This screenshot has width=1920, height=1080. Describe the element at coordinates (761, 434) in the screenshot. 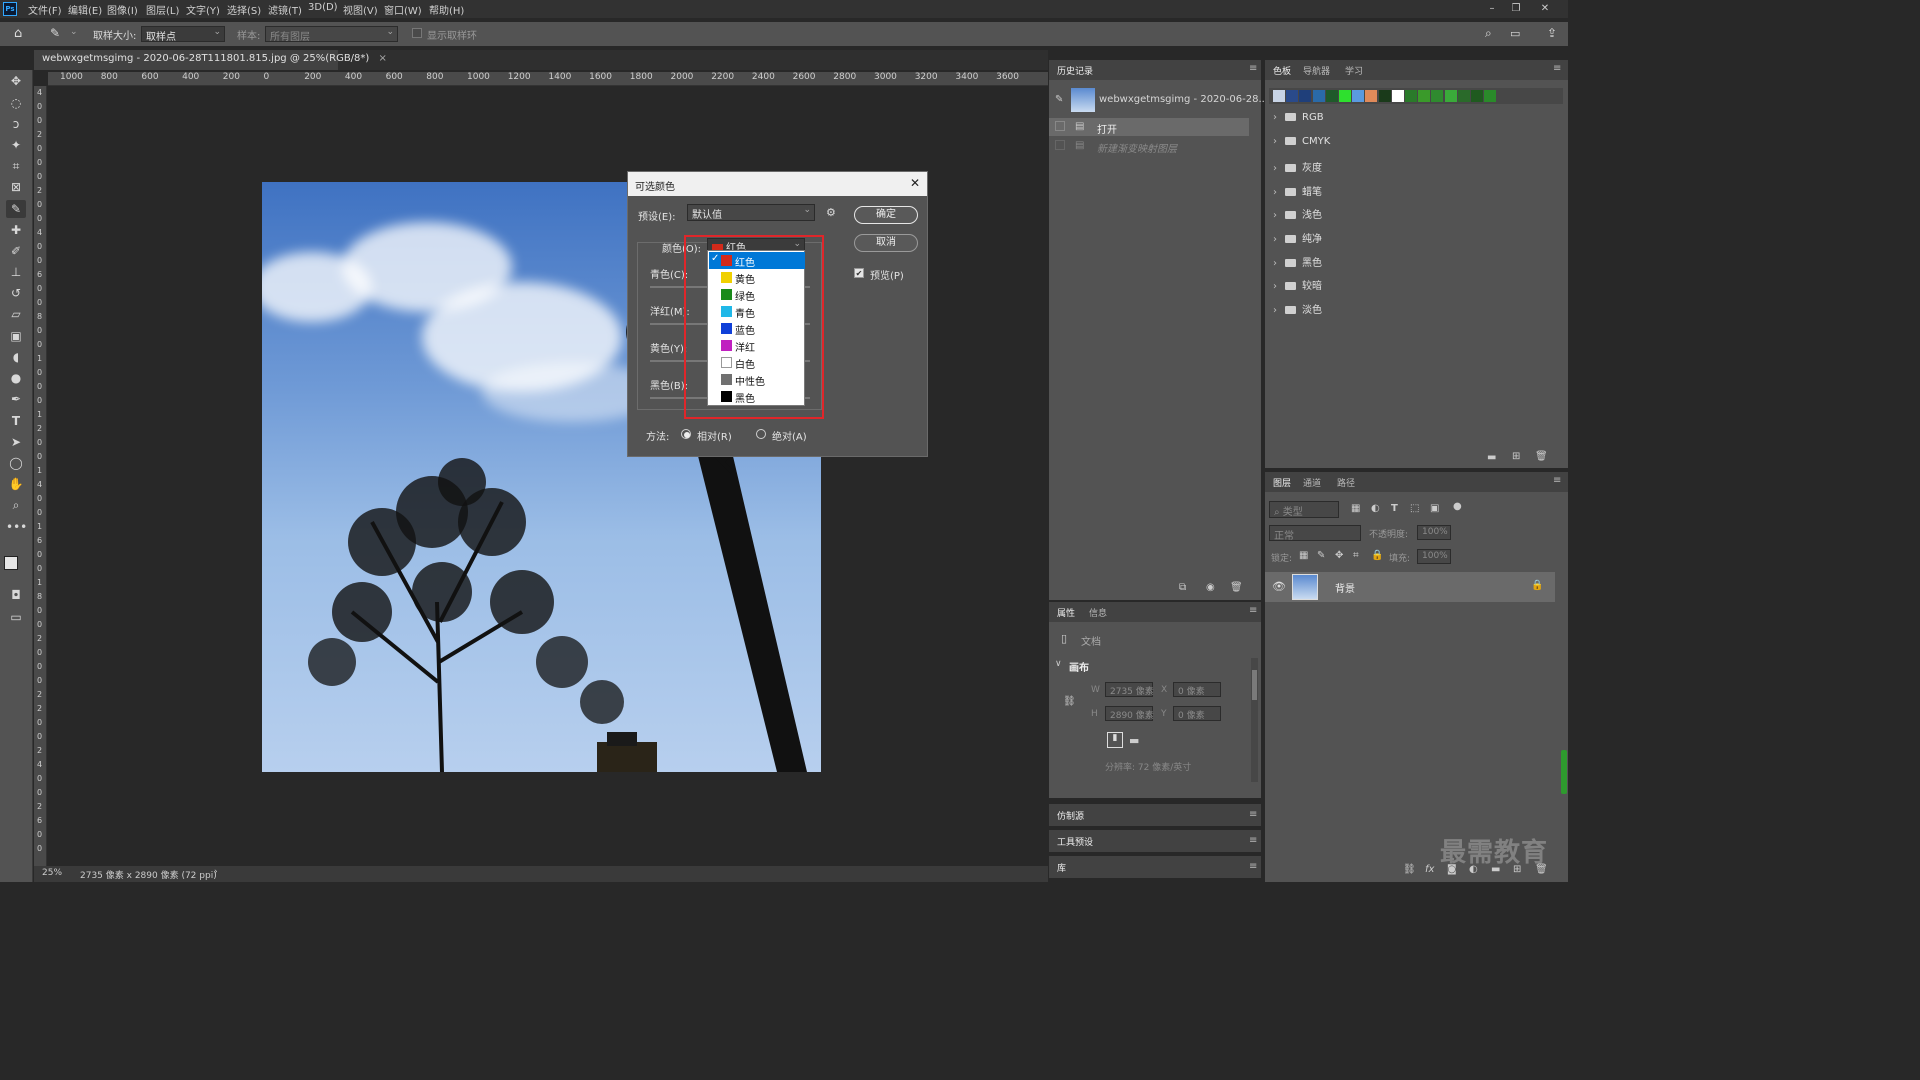

I see `method-absolute-radio` at that location.